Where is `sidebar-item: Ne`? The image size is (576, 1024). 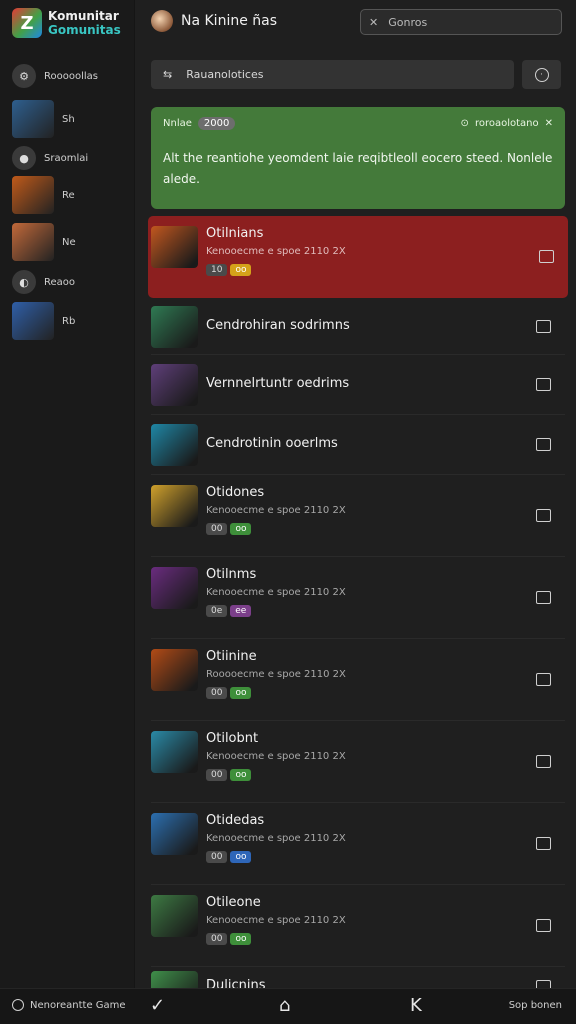
sidebar-item: Ne is located at coordinates (44, 242).